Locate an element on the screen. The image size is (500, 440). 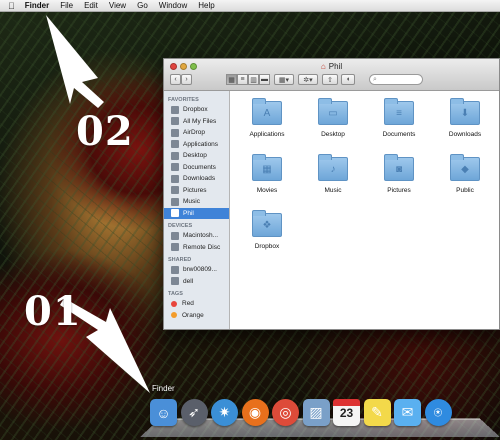
dock: ☺ ➶ ✷ ◉ ◎ ▨ 23 ✎ ✉ ⍟ is located at coordinates (302, 412).